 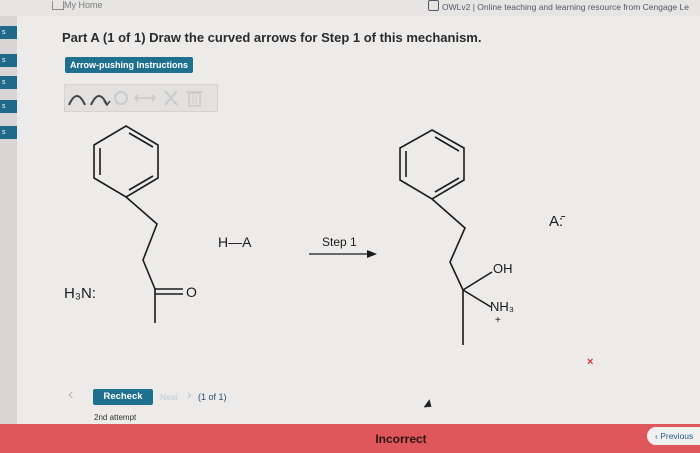 I want to click on ammonia-label: H₃N:, so click(x=80, y=293).